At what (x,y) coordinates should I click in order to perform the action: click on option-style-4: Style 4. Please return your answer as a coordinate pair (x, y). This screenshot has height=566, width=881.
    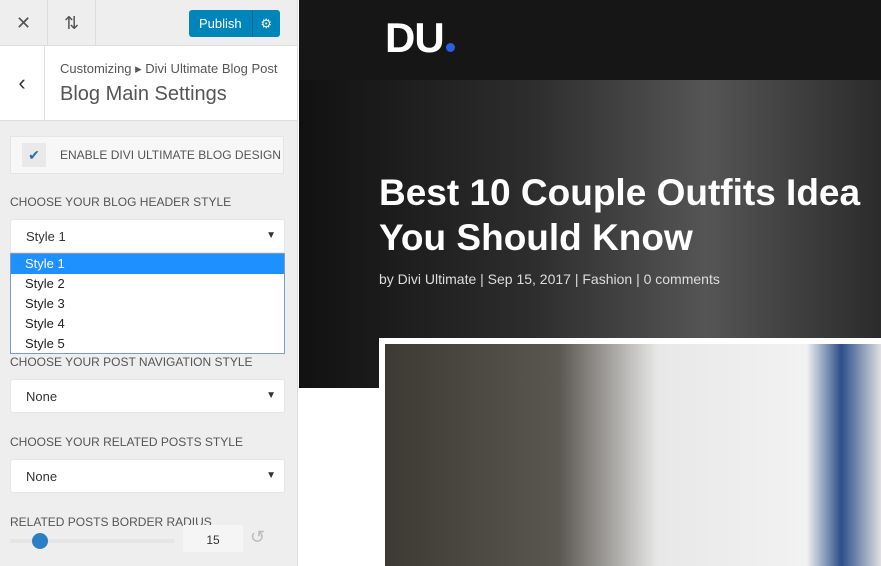
    Looking at the image, I should click on (147, 324).